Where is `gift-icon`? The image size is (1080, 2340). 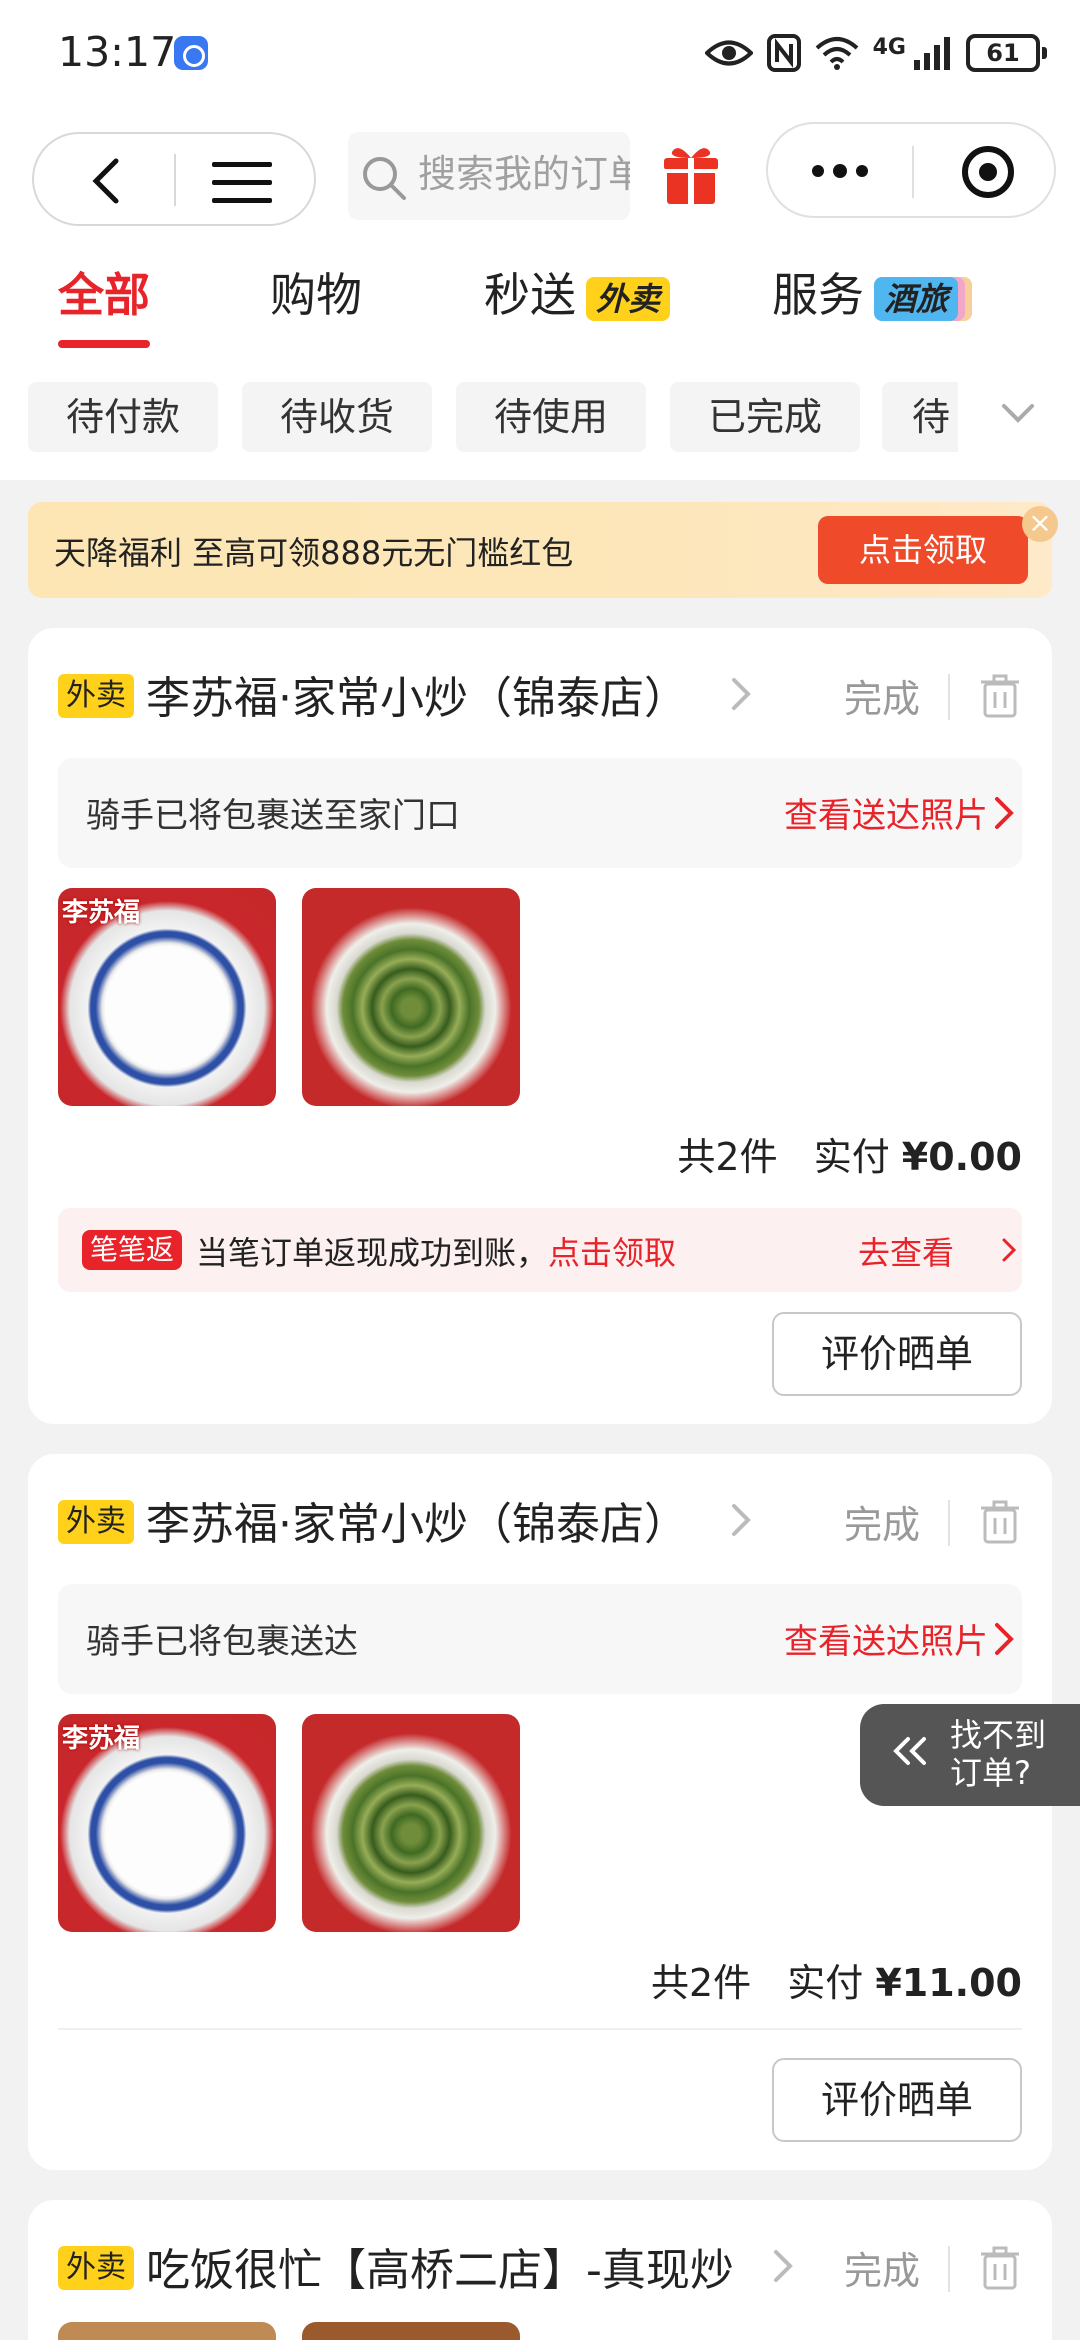 gift-icon is located at coordinates (691, 175).